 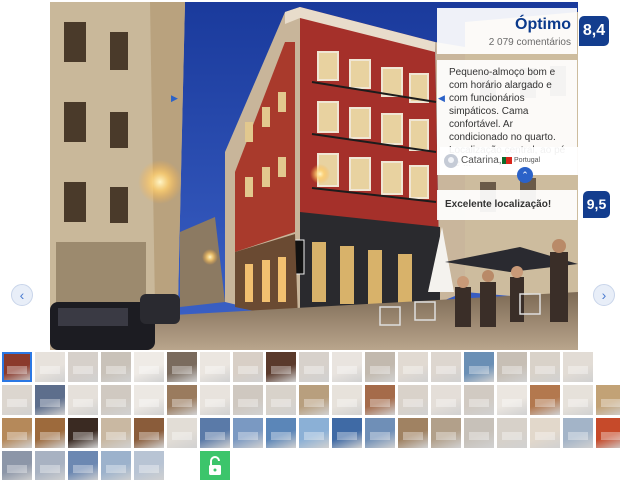 I want to click on collapse-review-button: ⌃, so click(x=525, y=175).